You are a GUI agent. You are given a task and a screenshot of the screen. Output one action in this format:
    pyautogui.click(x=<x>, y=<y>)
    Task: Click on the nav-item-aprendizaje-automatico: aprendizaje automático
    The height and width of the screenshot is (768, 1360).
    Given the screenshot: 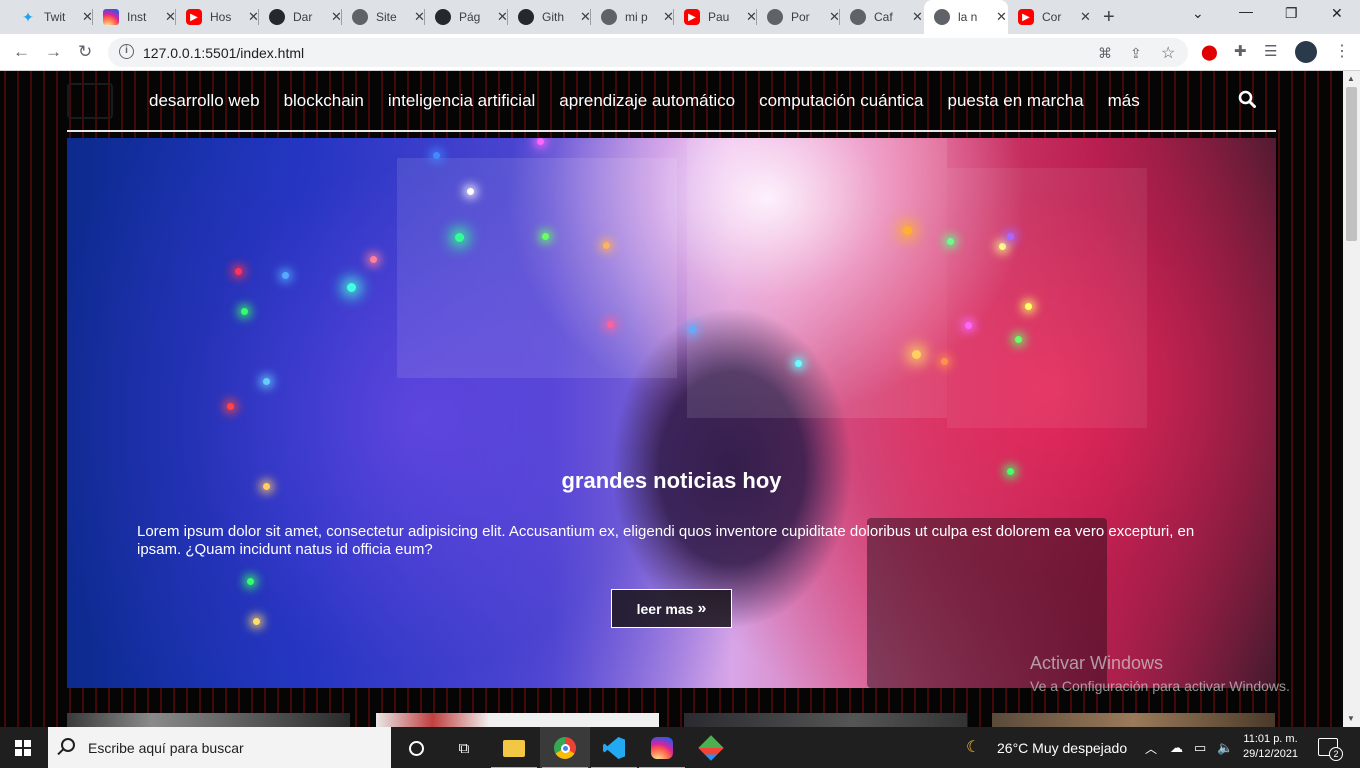 What is the action you would take?
    pyautogui.click(x=647, y=101)
    